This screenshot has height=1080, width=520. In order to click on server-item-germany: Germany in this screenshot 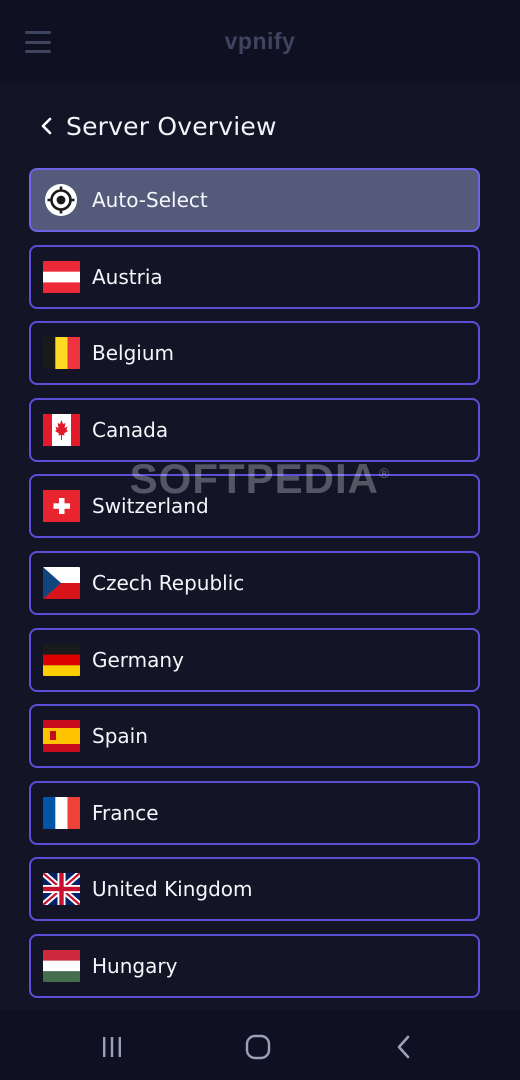, I will do `click(254, 659)`.